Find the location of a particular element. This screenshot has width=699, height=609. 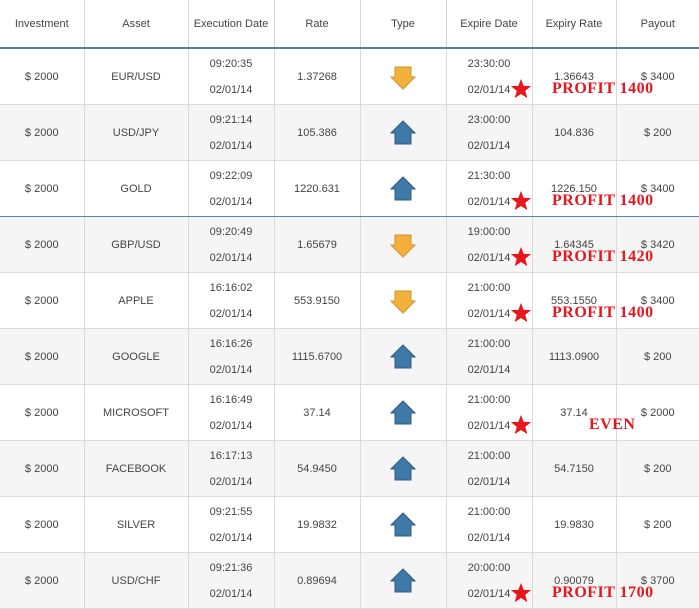

rate-cell: 54.9450 is located at coordinates (317, 468).